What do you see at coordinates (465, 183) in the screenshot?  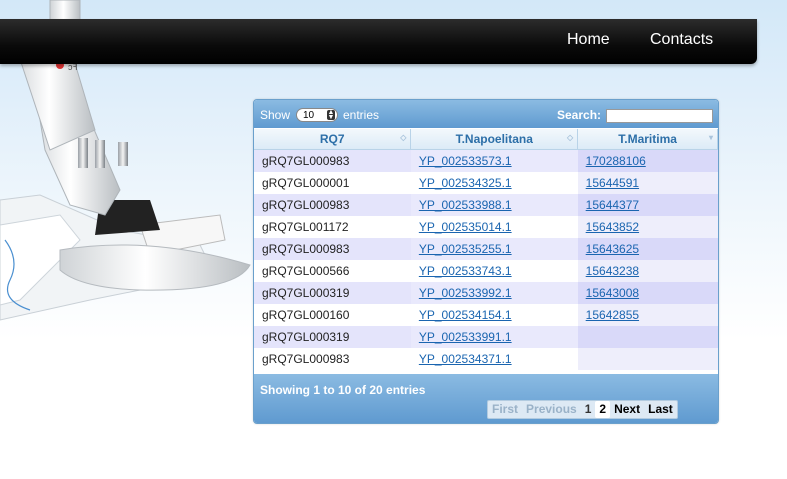 I see `protein-id-link: YP_002534325.1` at bounding box center [465, 183].